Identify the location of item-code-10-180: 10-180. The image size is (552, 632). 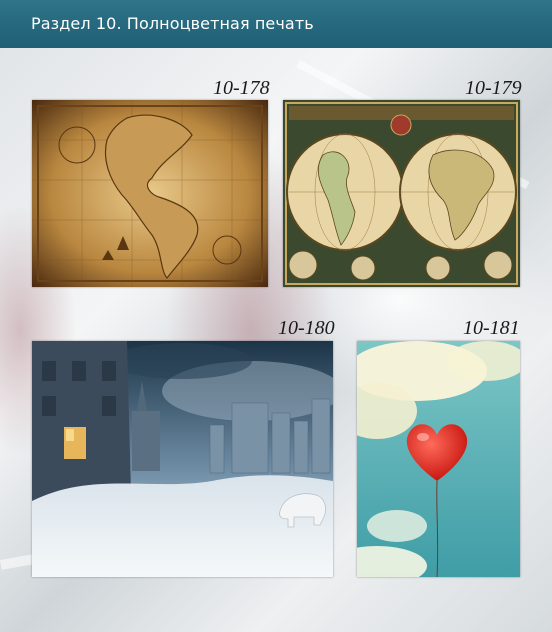
(306, 328).